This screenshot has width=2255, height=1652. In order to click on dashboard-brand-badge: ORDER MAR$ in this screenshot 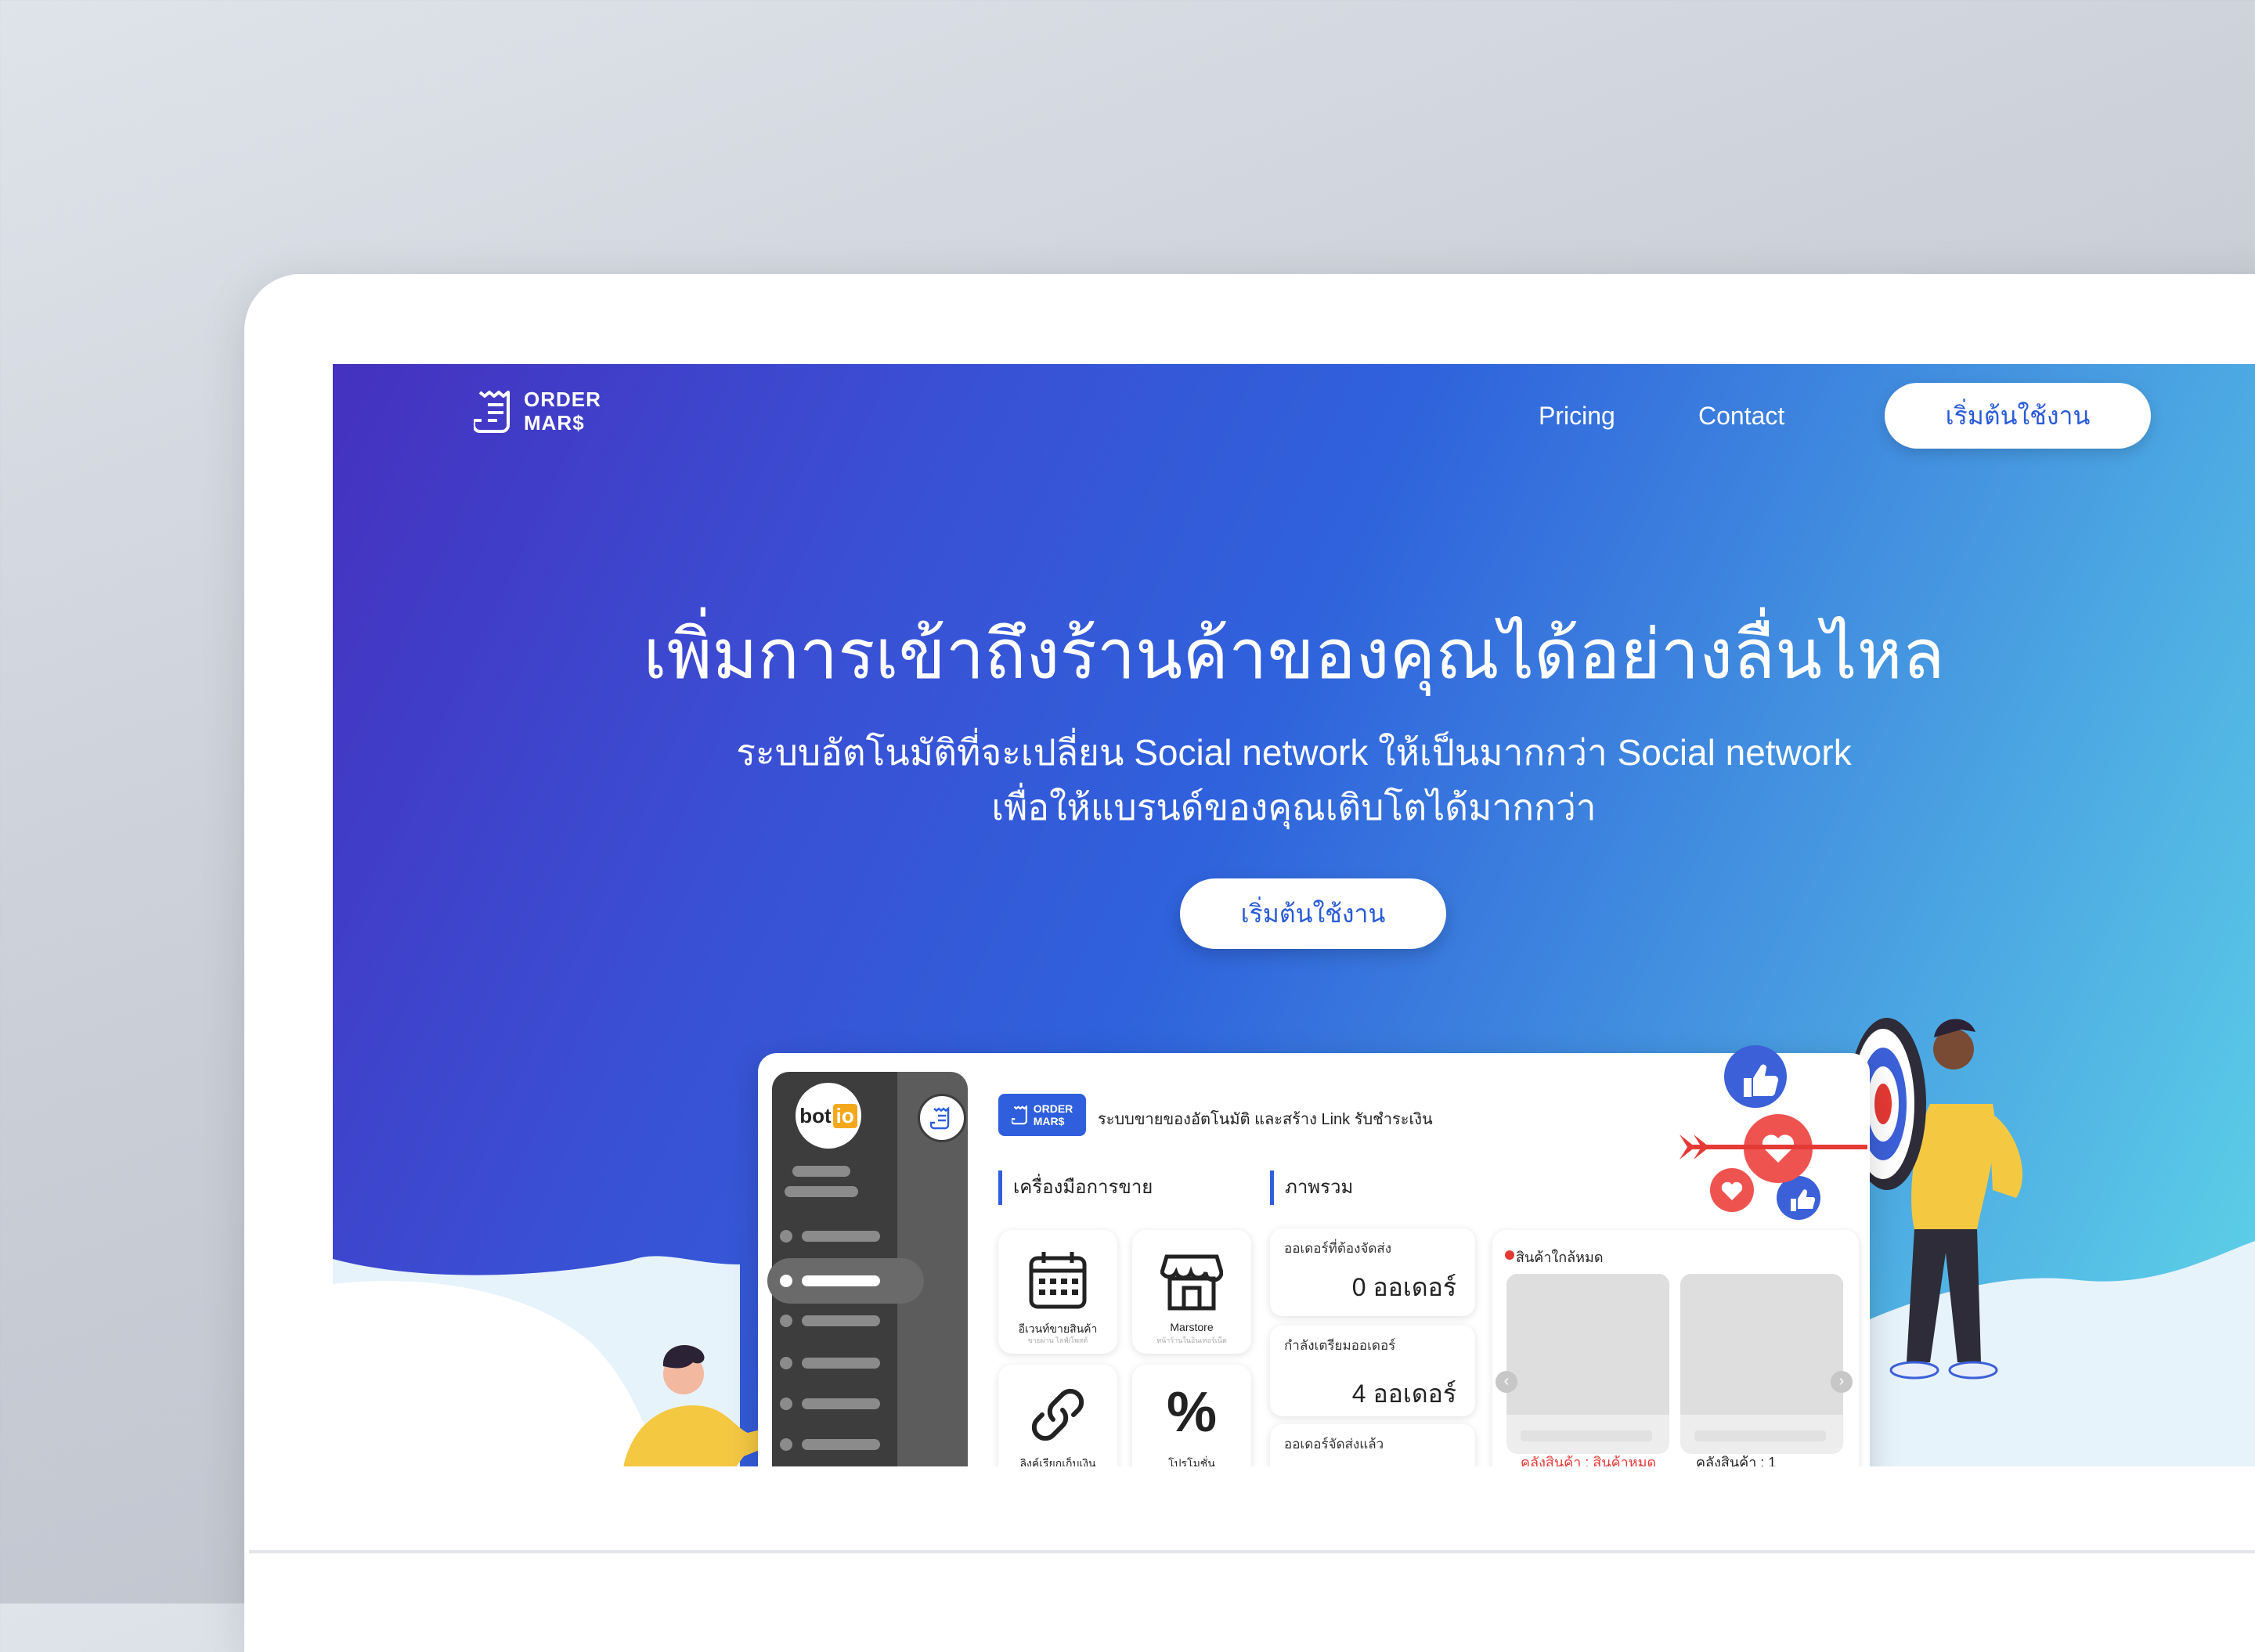, I will do `click(1042, 1115)`.